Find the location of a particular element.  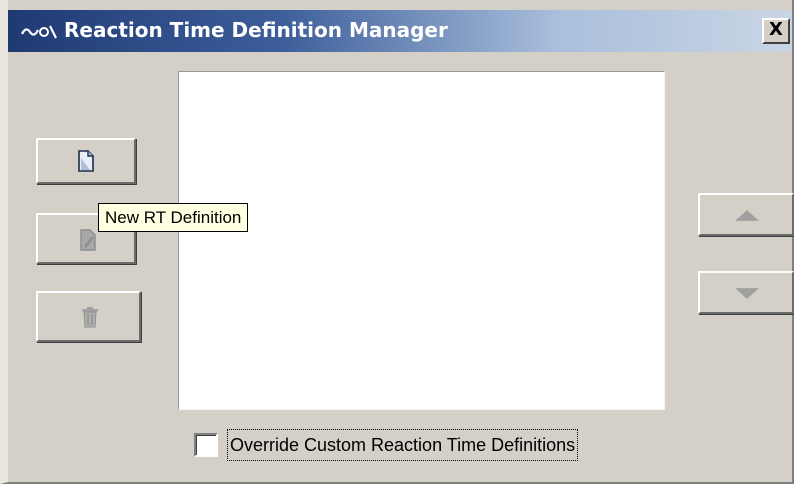

close-button: X is located at coordinates (776, 31).